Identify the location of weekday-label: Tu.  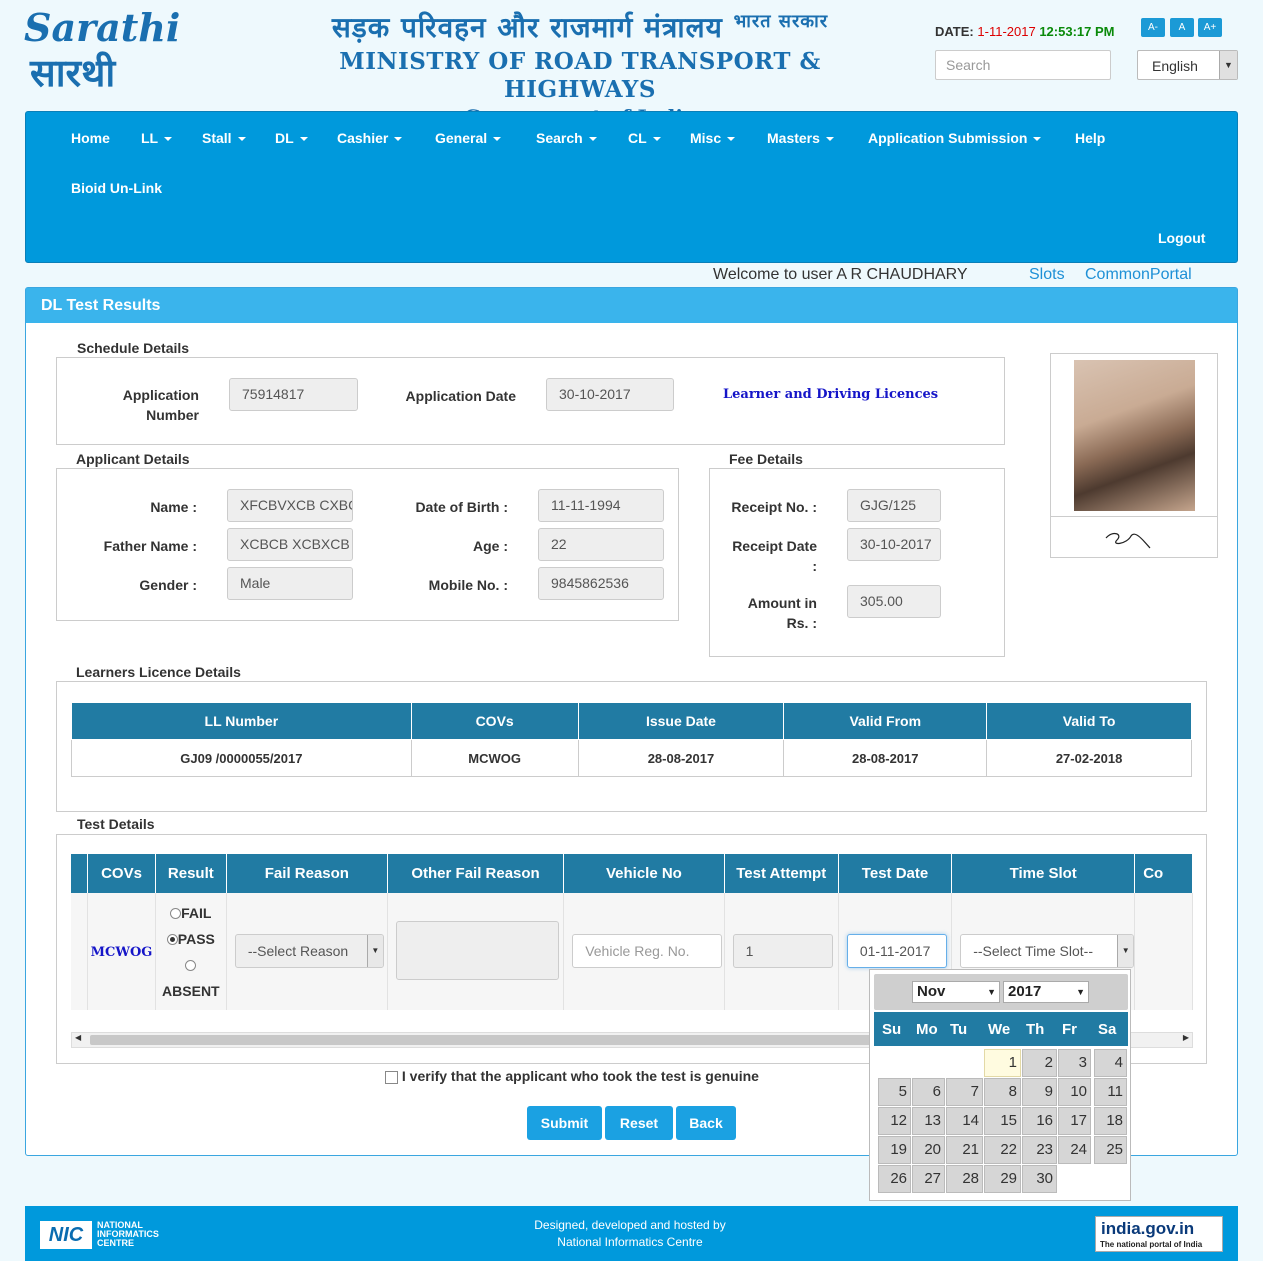
(959, 1029).